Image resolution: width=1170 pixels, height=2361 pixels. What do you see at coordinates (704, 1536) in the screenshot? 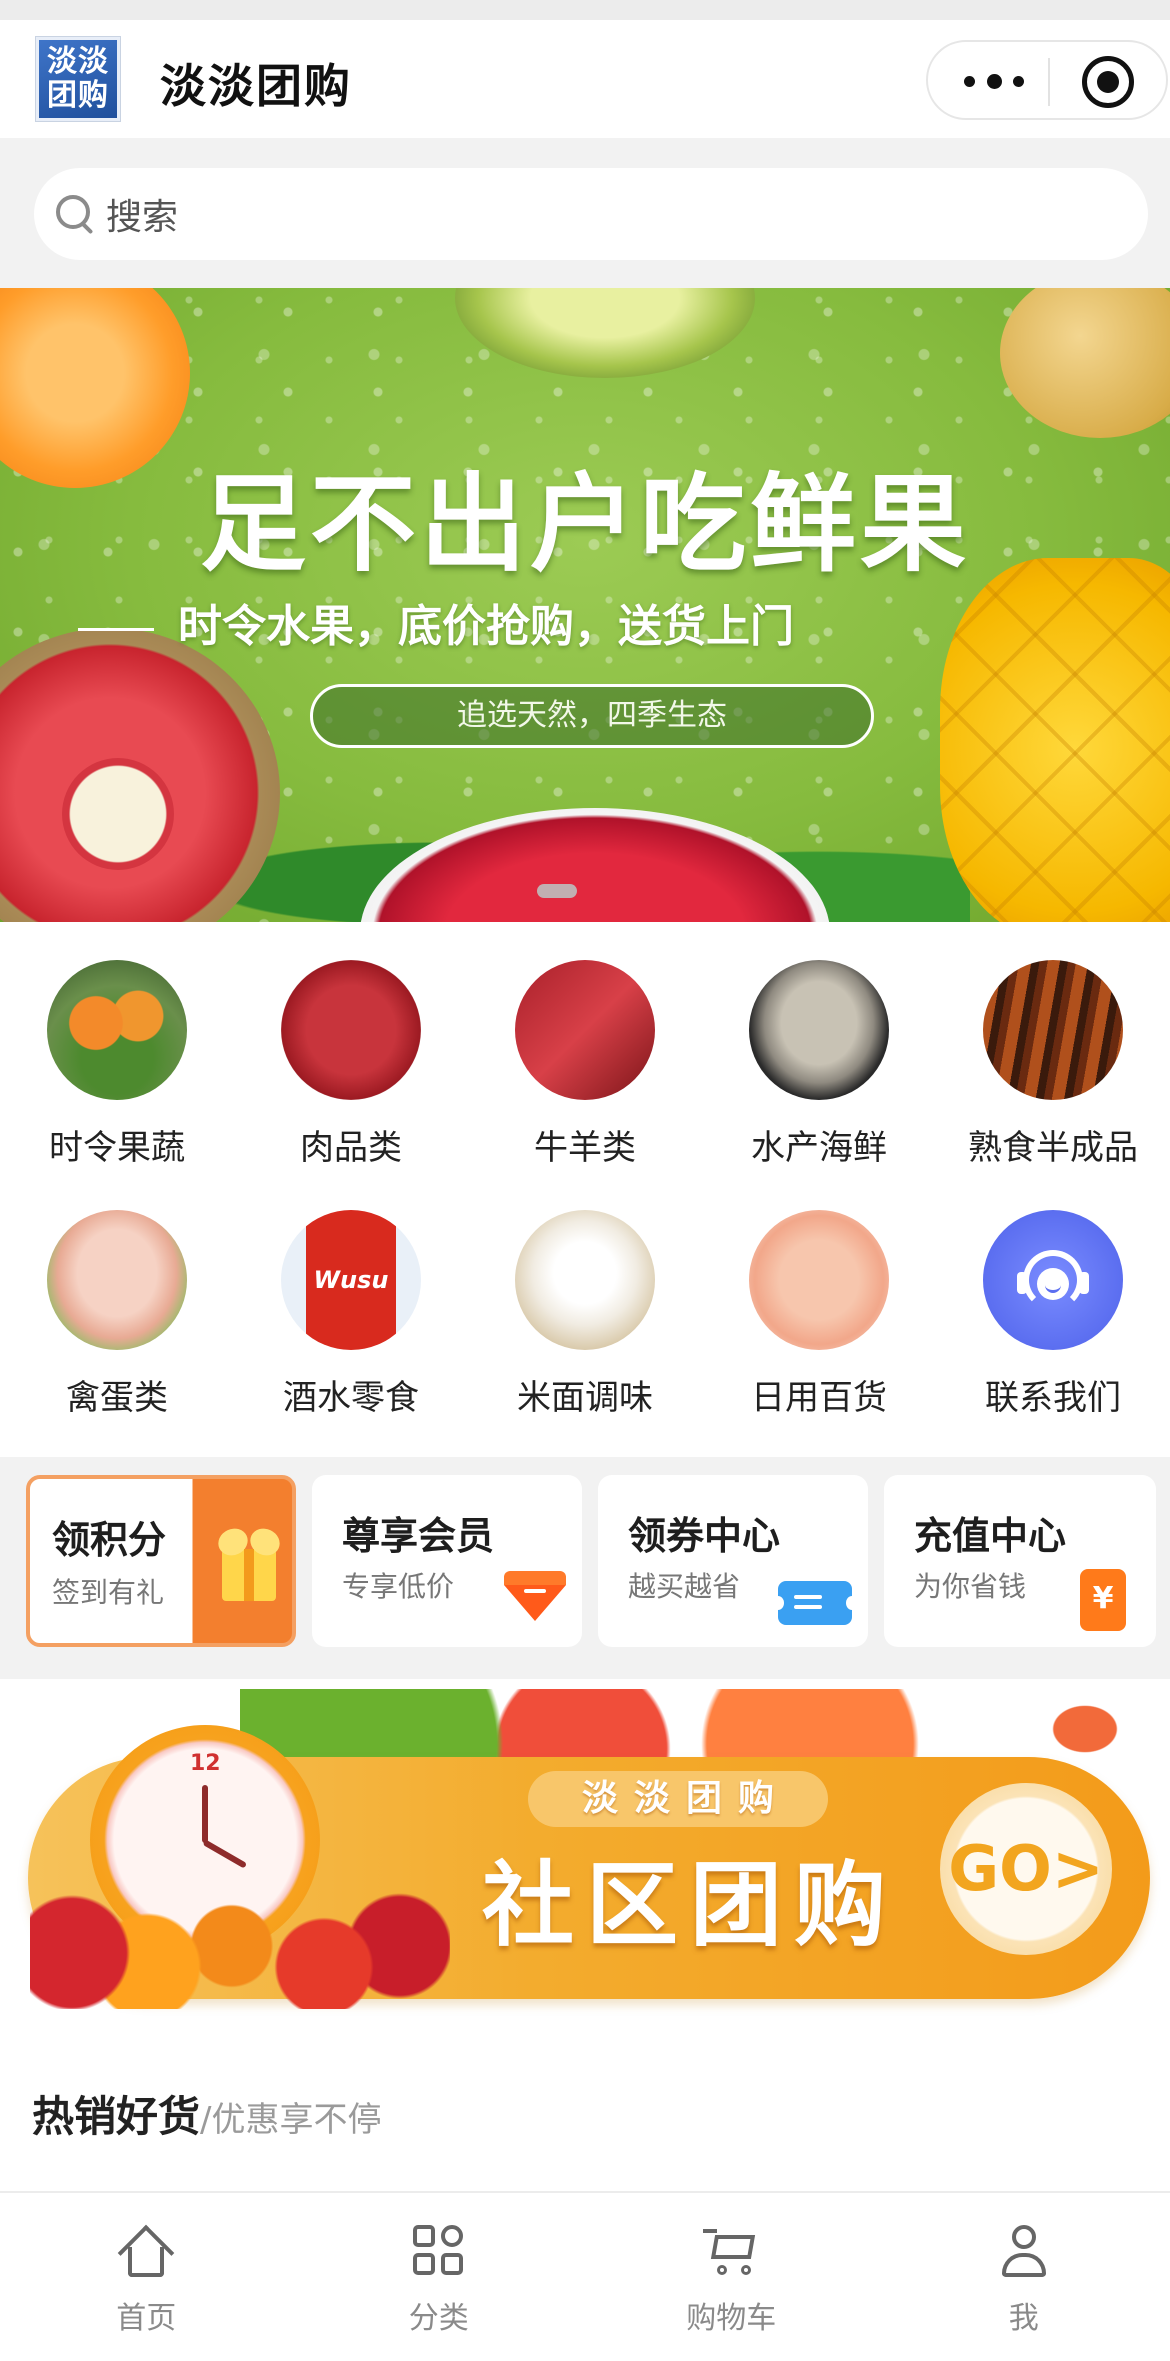
I see `card-title: 领券中心` at bounding box center [704, 1536].